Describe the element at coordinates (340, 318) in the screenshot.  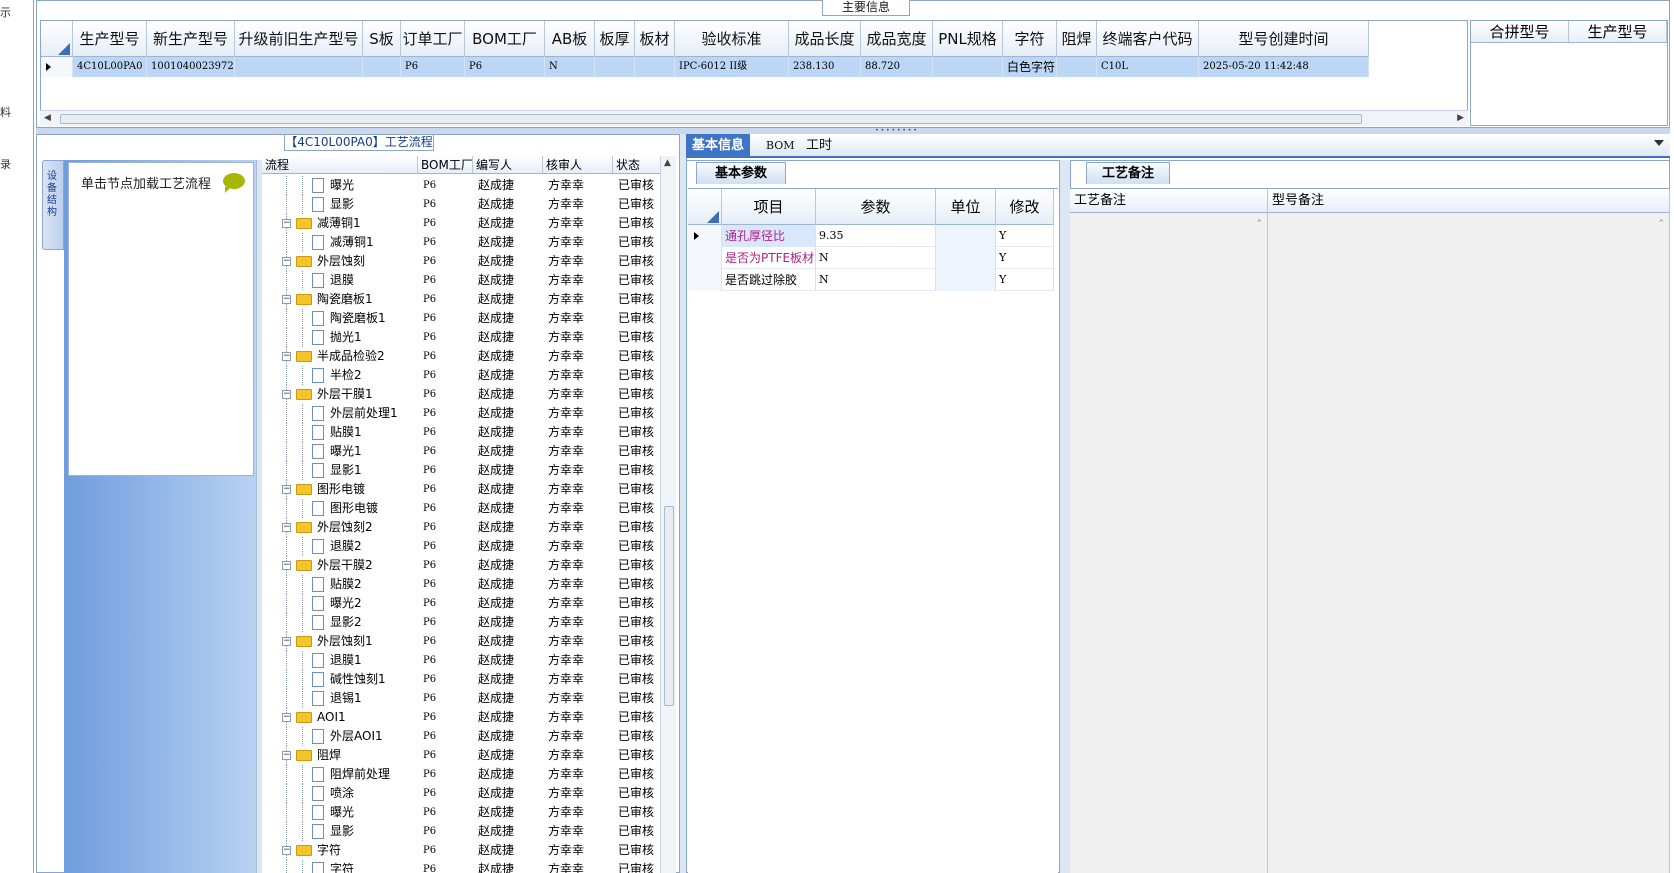
I see `tree-node: 陶瓷磨板1` at that location.